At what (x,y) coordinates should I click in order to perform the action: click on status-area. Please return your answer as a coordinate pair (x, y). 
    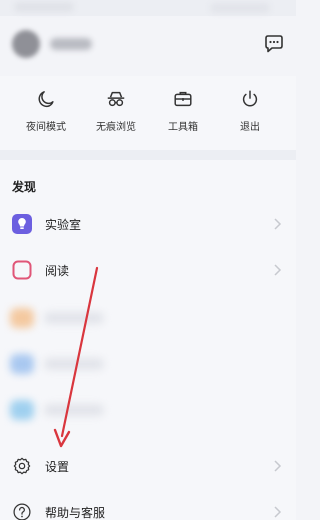
    Looking at the image, I should click on (148, 8).